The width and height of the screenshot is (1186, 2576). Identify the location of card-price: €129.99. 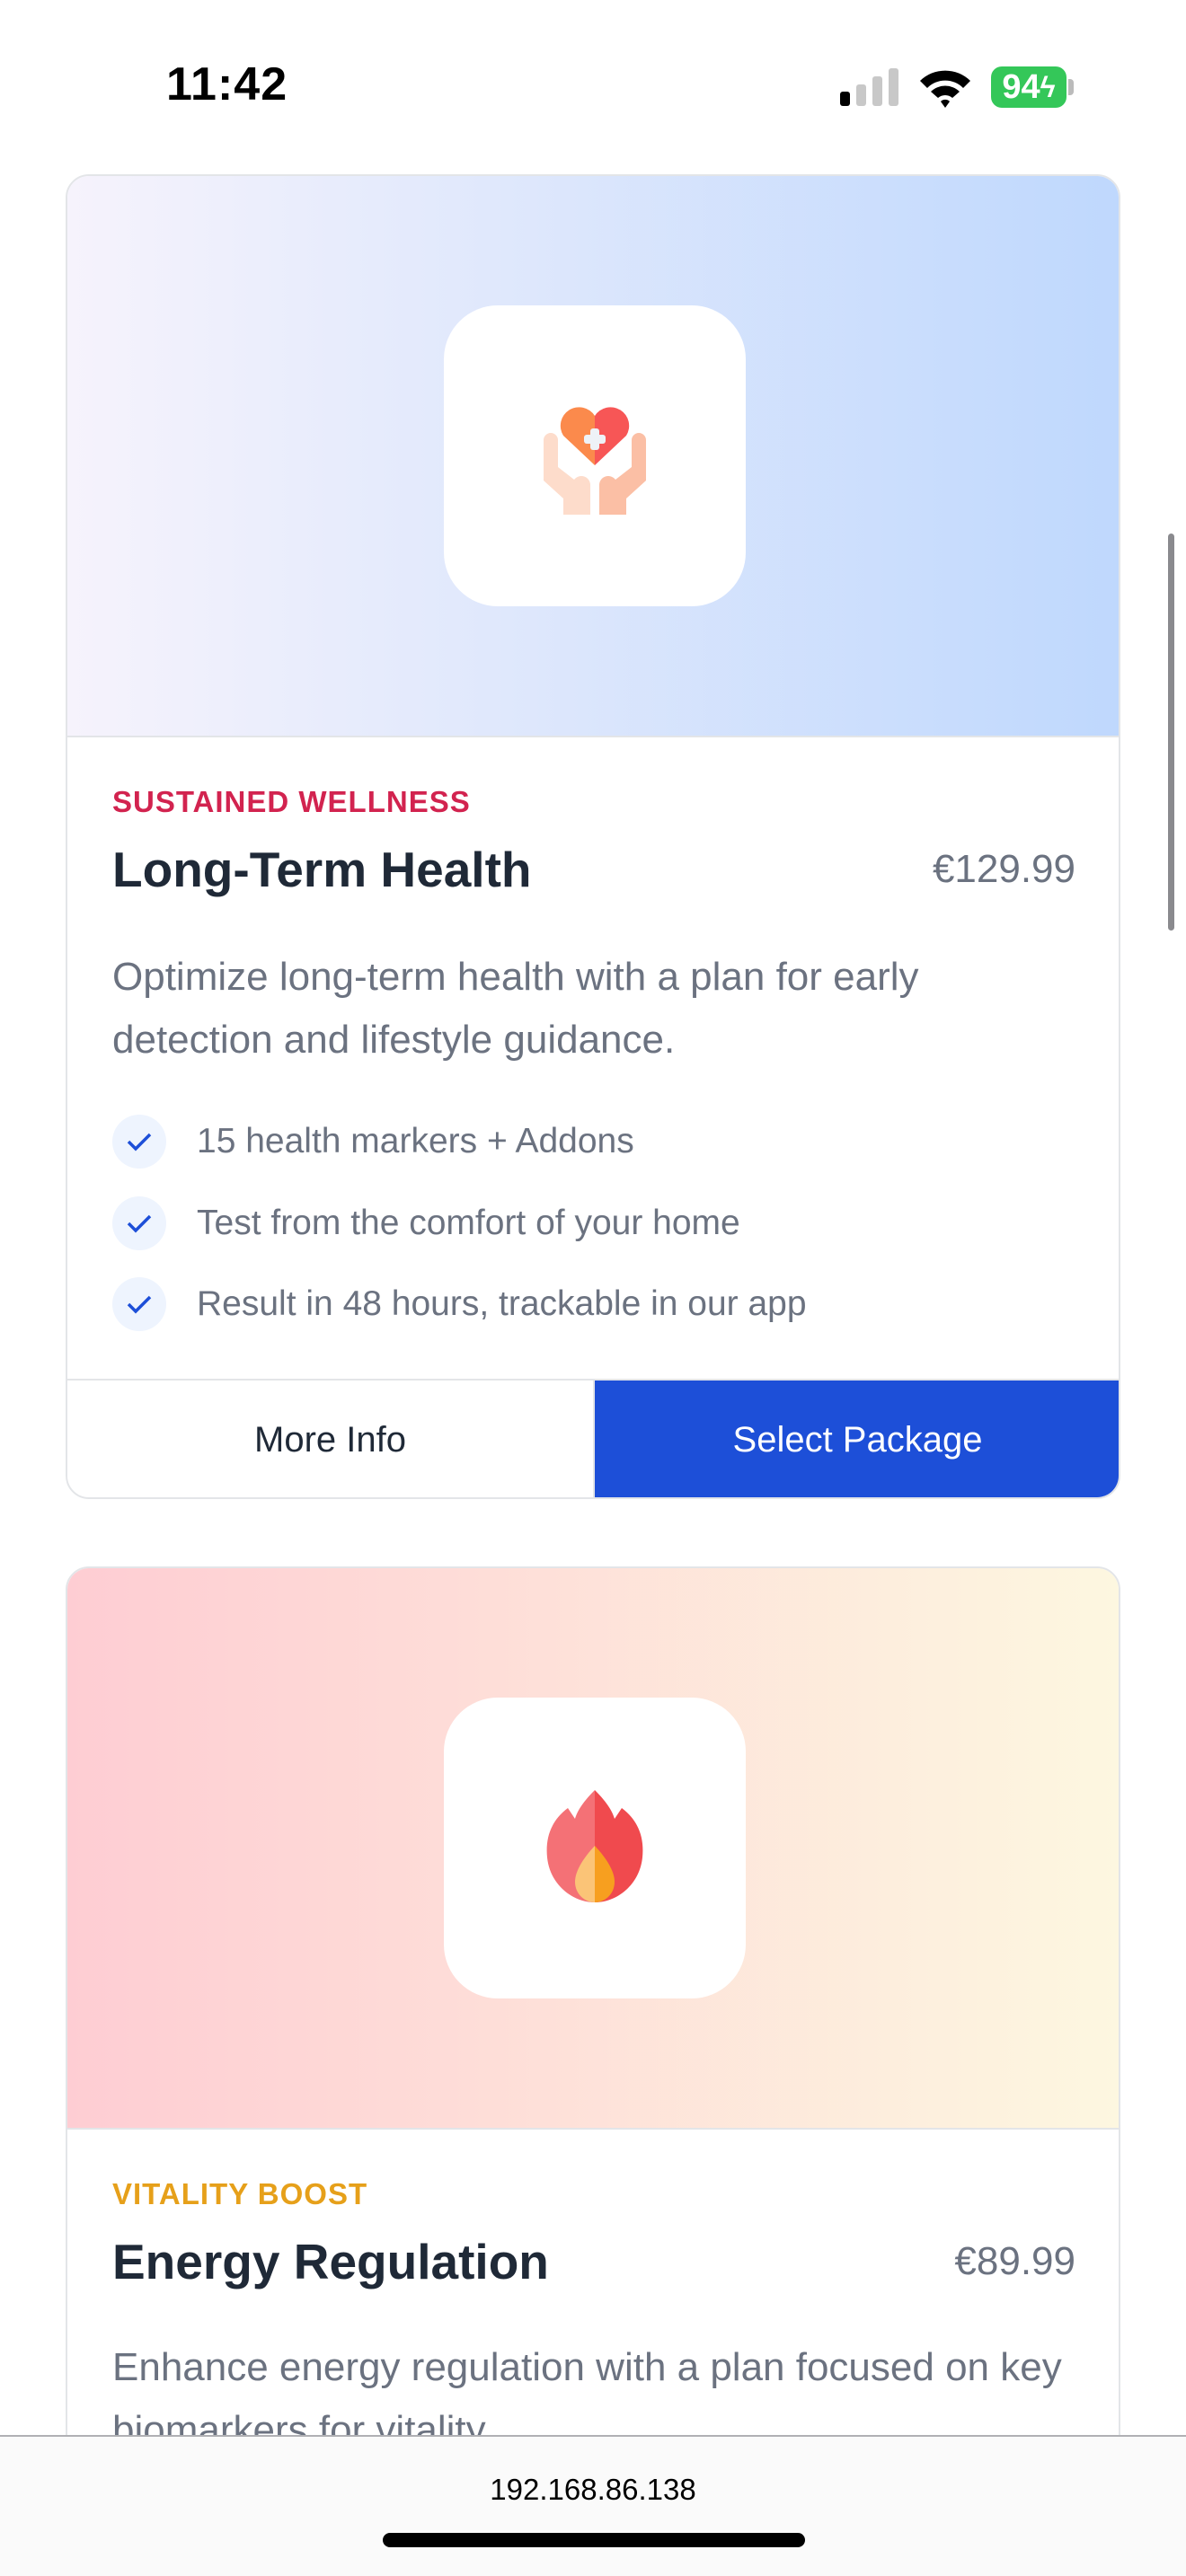
(1003, 869).